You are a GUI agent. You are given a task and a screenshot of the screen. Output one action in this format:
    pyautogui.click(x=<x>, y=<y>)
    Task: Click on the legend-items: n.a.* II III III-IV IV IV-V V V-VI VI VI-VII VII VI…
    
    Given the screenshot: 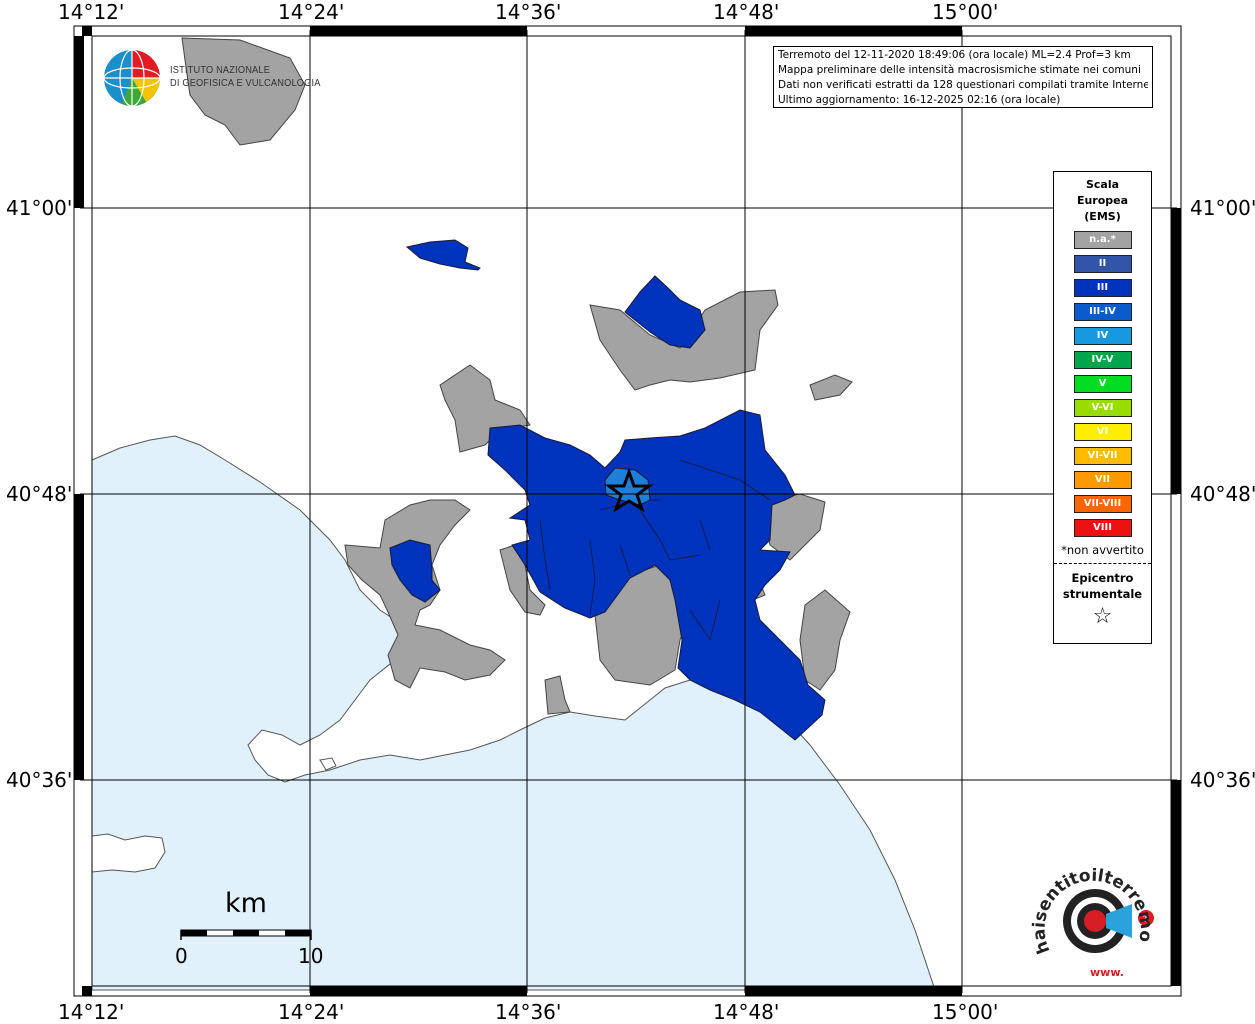 What is the action you would take?
    pyautogui.click(x=1102, y=384)
    